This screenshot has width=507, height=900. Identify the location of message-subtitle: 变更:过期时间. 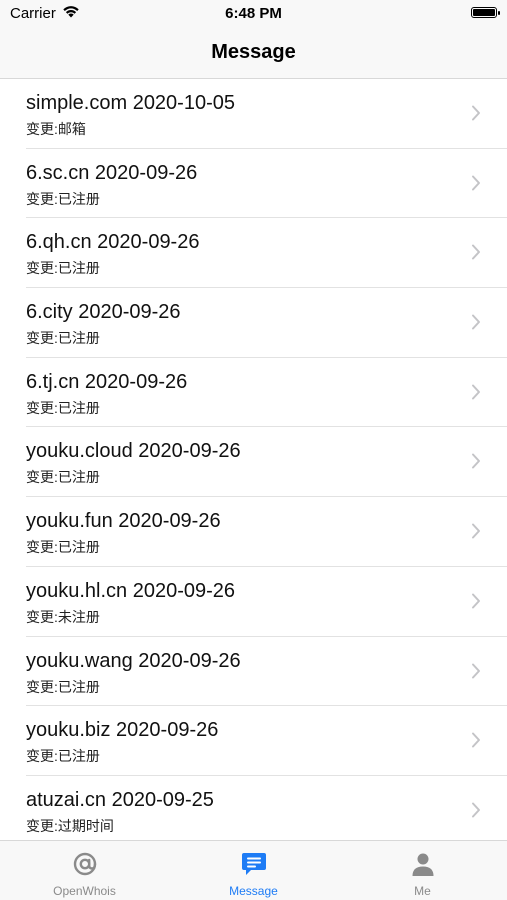
(70, 825).